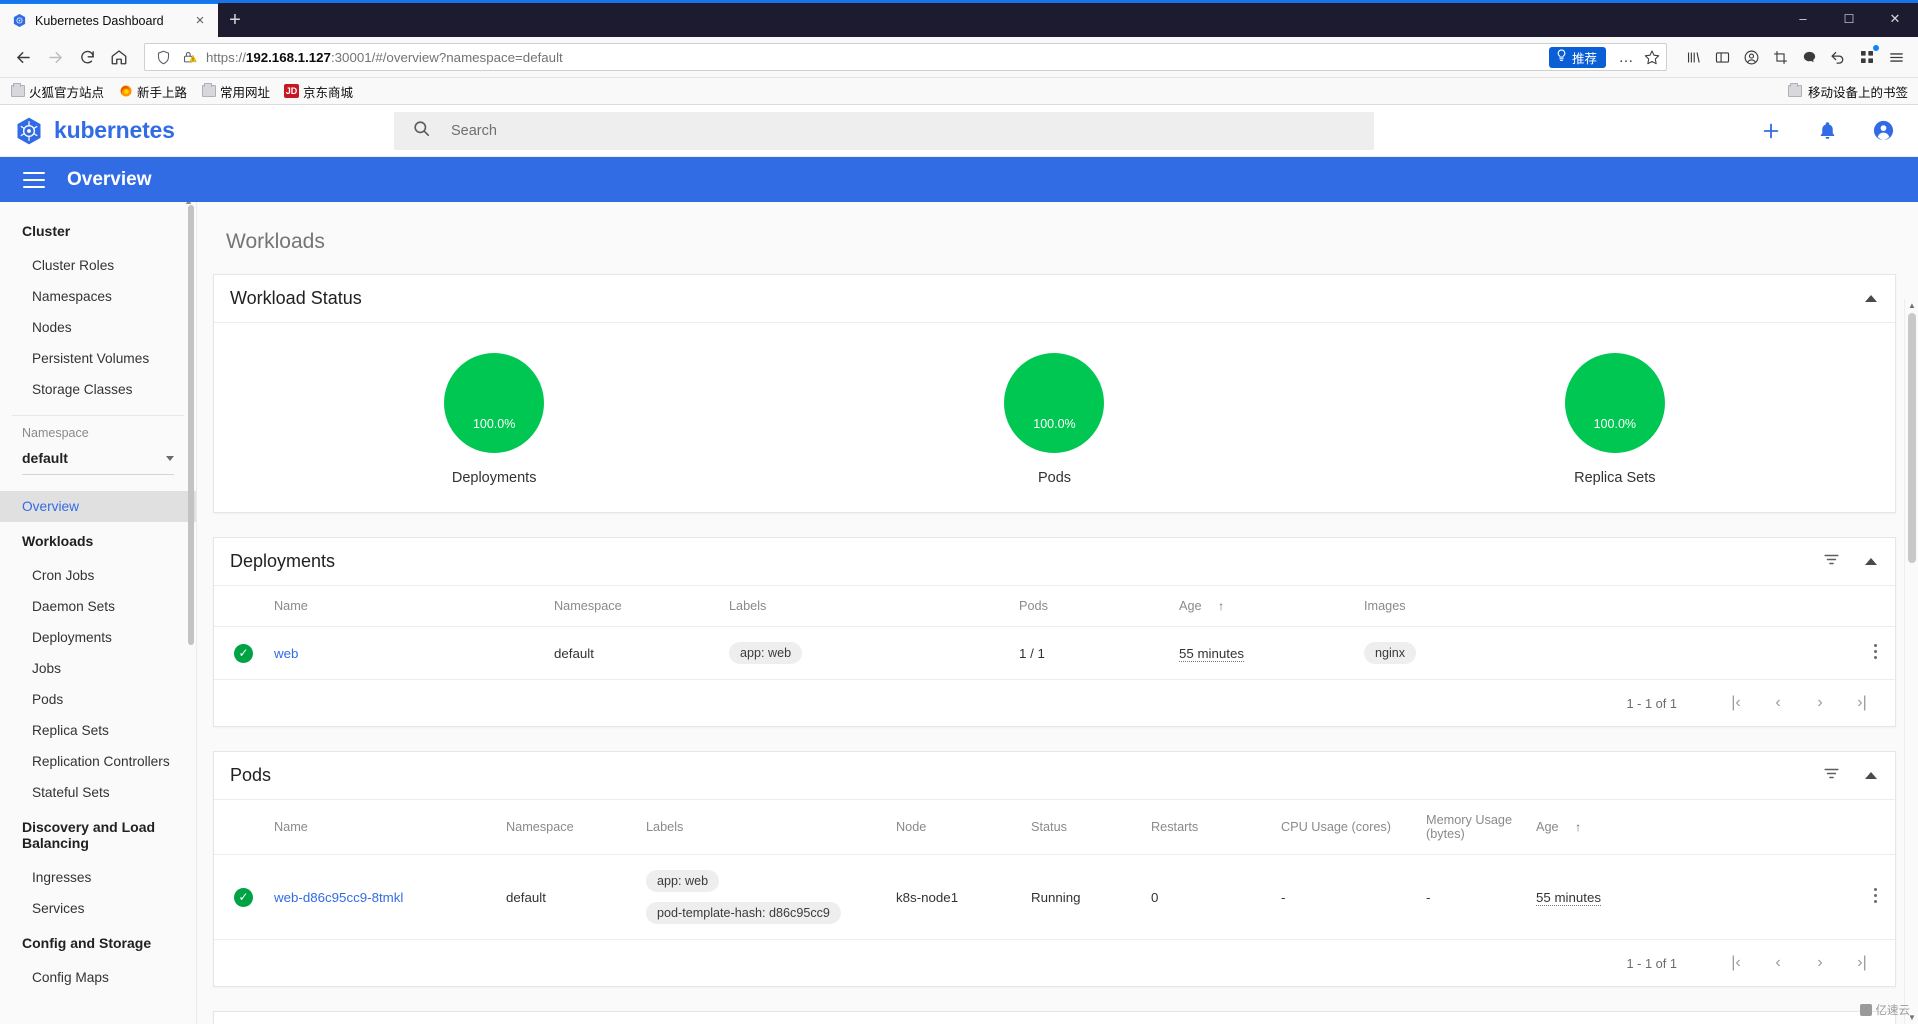 The width and height of the screenshot is (1918, 1024). What do you see at coordinates (953, 827) in the screenshot?
I see `col-node: Node` at bounding box center [953, 827].